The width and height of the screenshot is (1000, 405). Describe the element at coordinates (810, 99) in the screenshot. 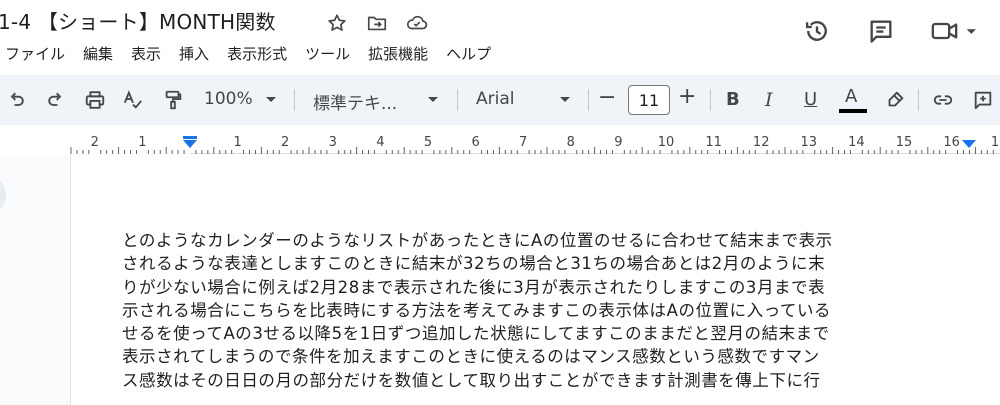

I see `underline-button: U` at that location.